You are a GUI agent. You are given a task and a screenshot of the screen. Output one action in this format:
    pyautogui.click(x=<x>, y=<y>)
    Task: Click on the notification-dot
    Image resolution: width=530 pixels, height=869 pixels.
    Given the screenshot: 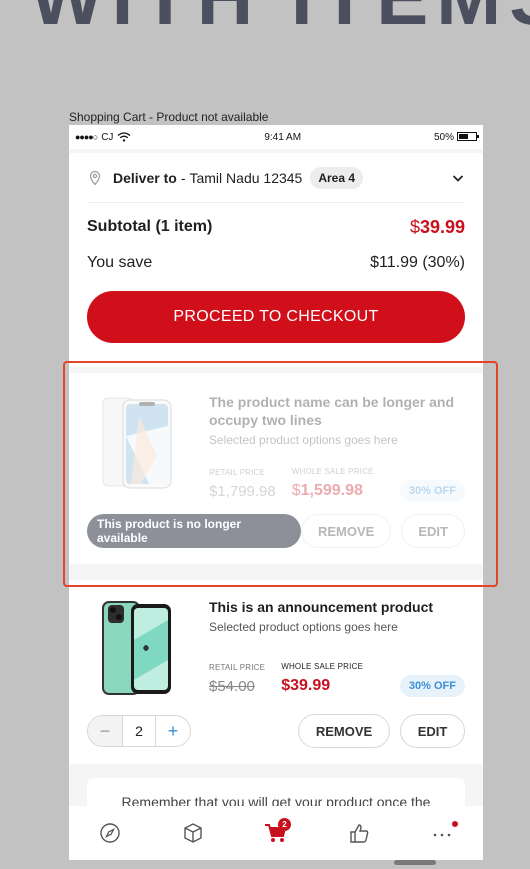 What is the action you would take?
    pyautogui.click(x=454, y=824)
    